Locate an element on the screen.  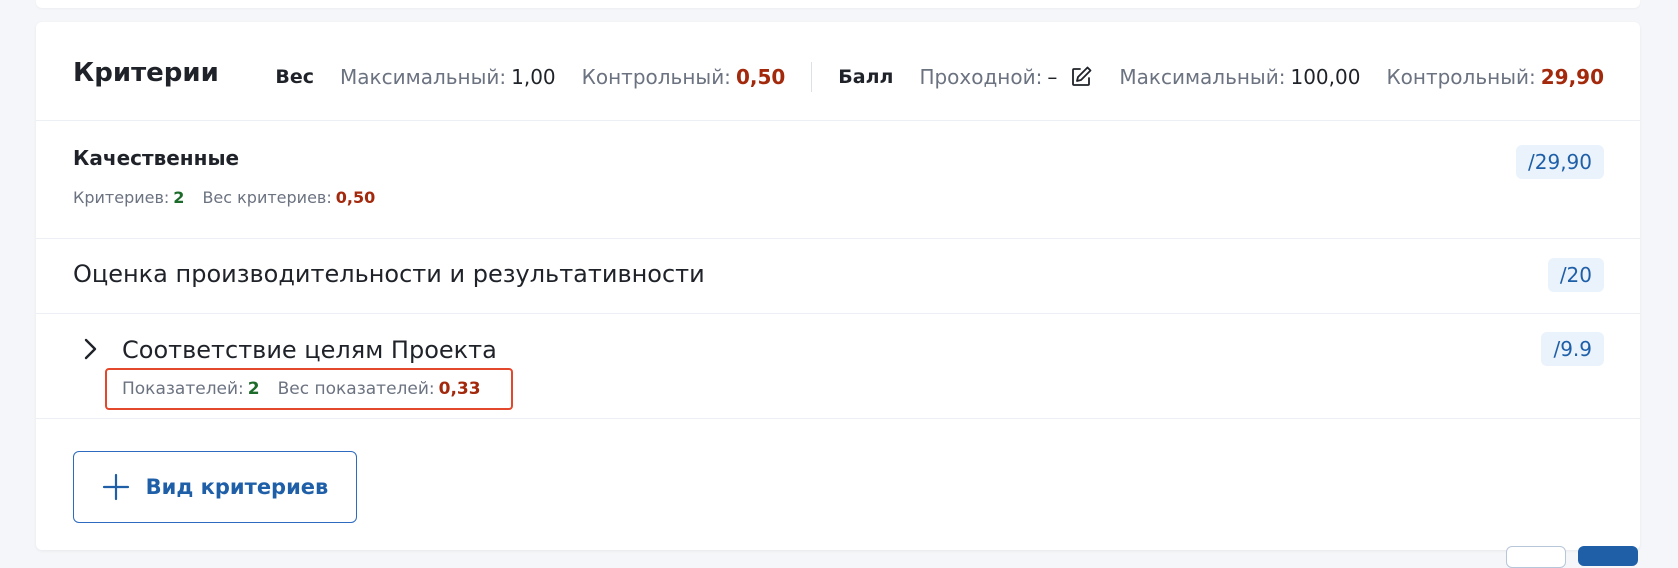
indicator-title: Соответствие целям Проекта is located at coordinates (309, 350).